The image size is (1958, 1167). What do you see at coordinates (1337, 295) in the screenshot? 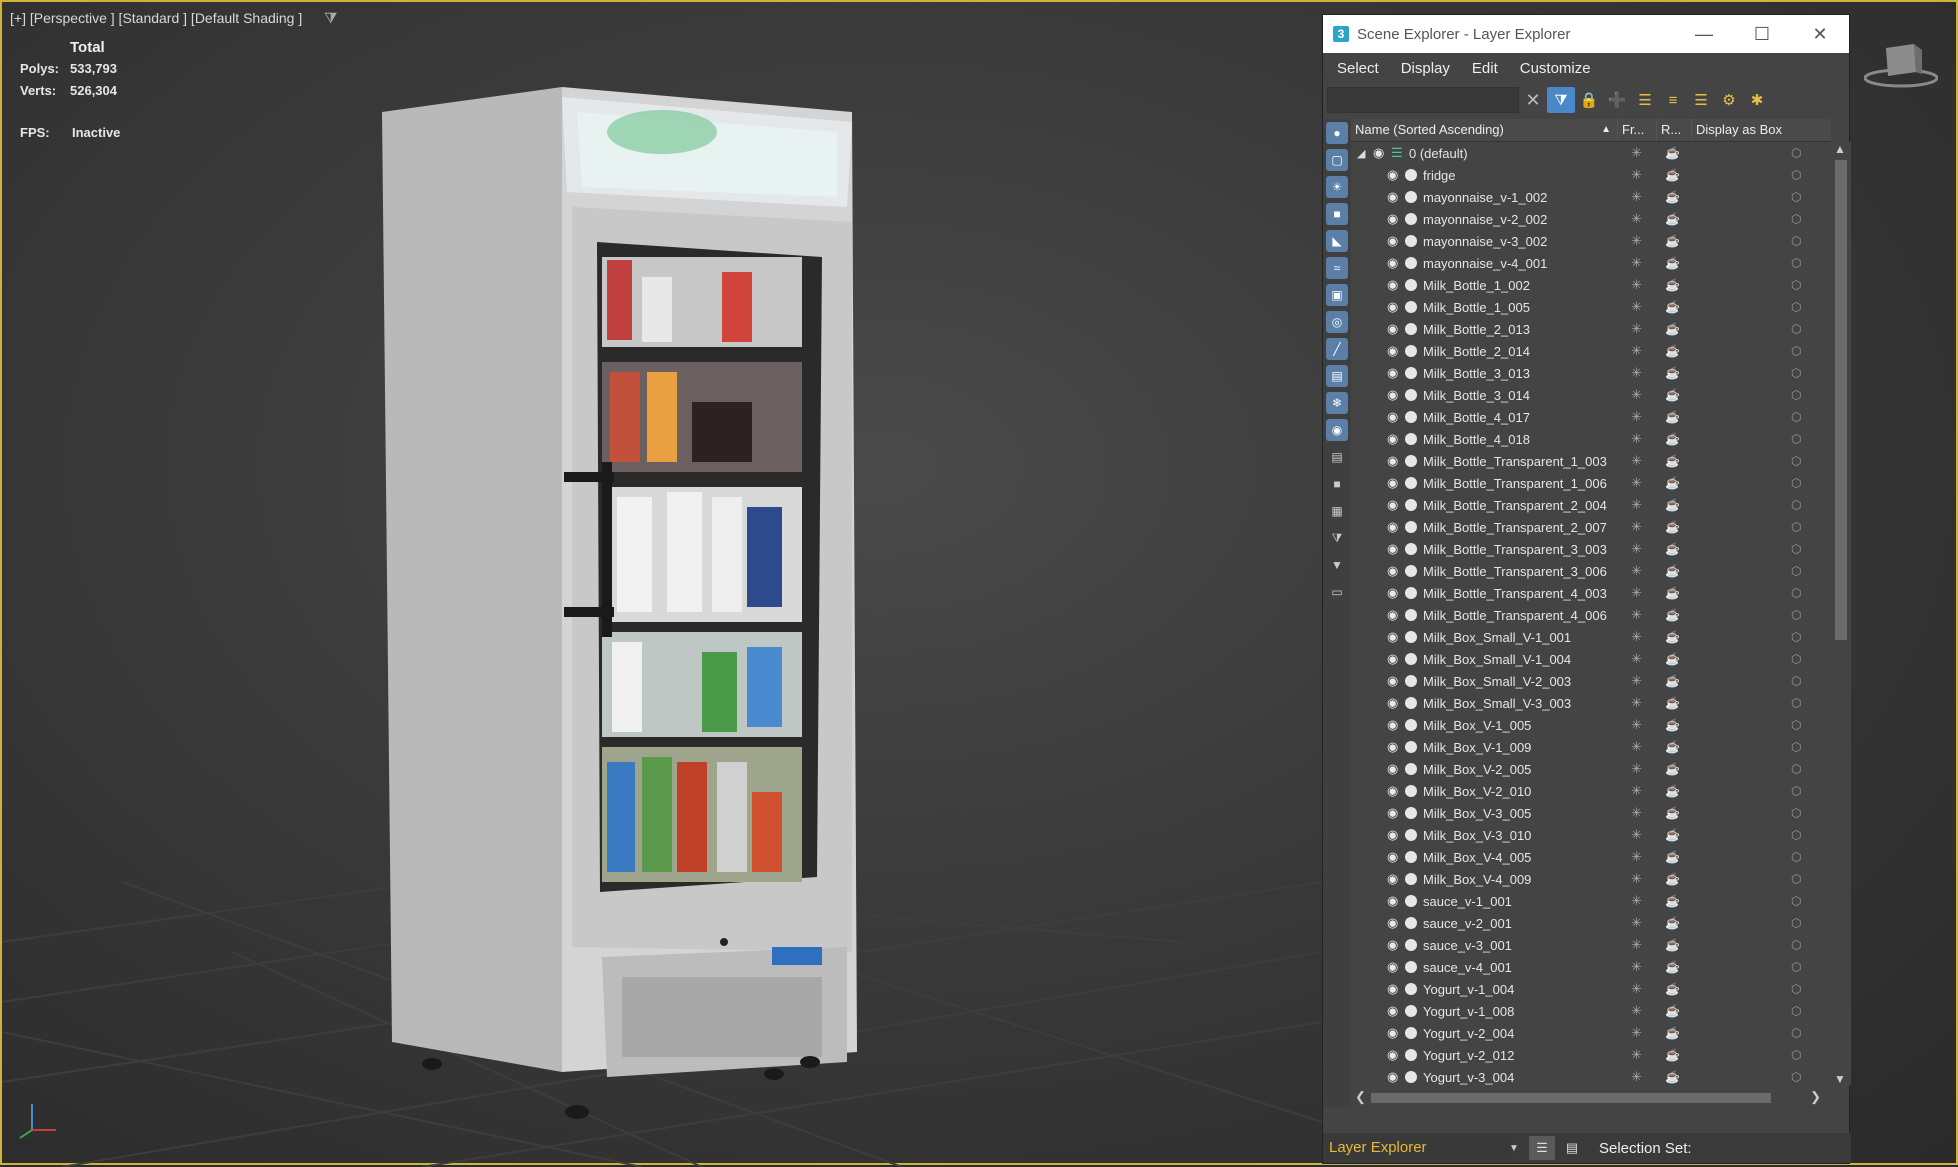
I see `groups-filter-icon: ▣` at bounding box center [1337, 295].